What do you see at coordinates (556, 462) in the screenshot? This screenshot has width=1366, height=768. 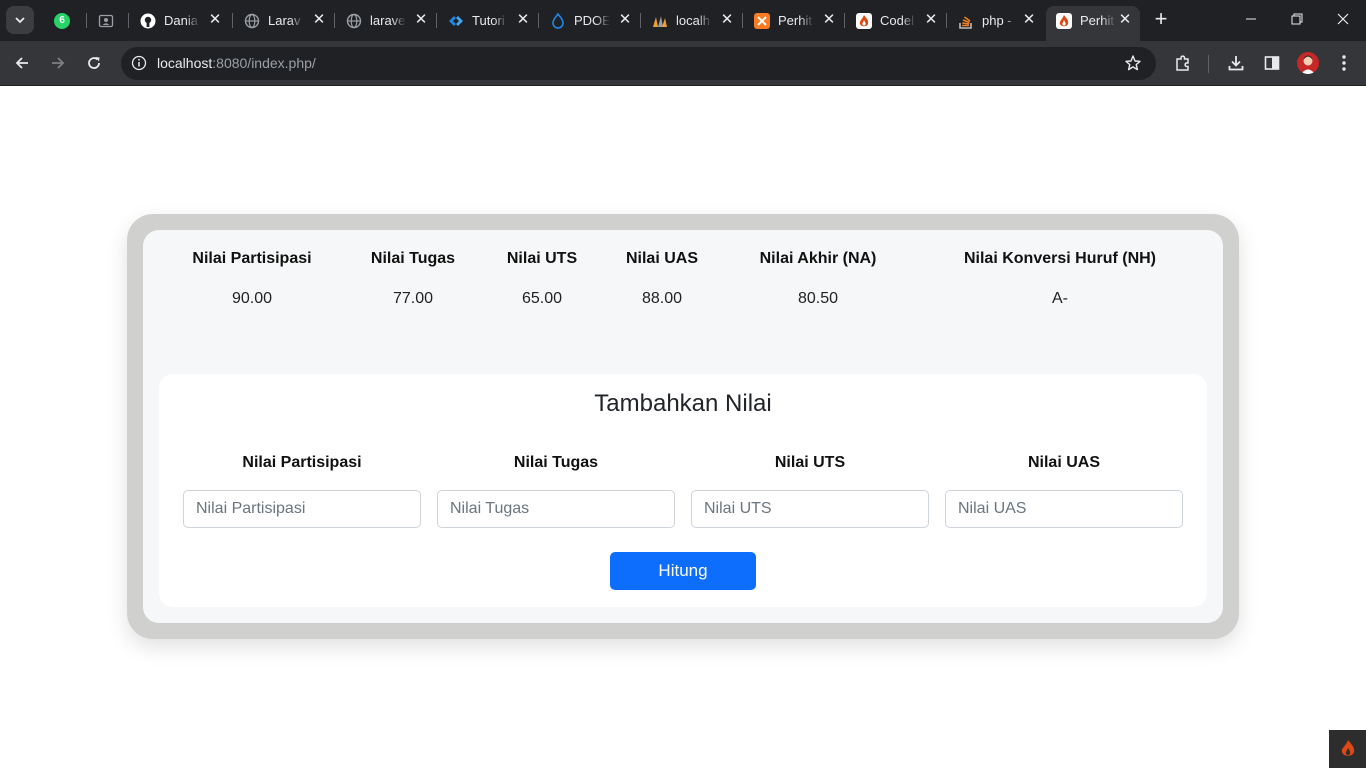 I see `field-label: Nilai Tugas` at bounding box center [556, 462].